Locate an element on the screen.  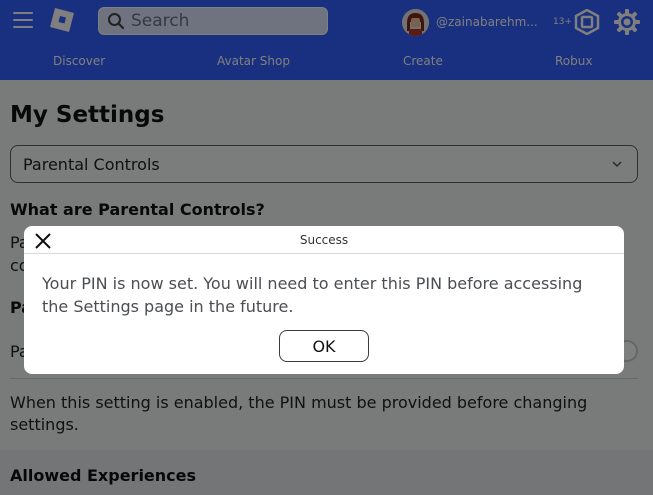
dialog-title: Success is located at coordinates (324, 240).